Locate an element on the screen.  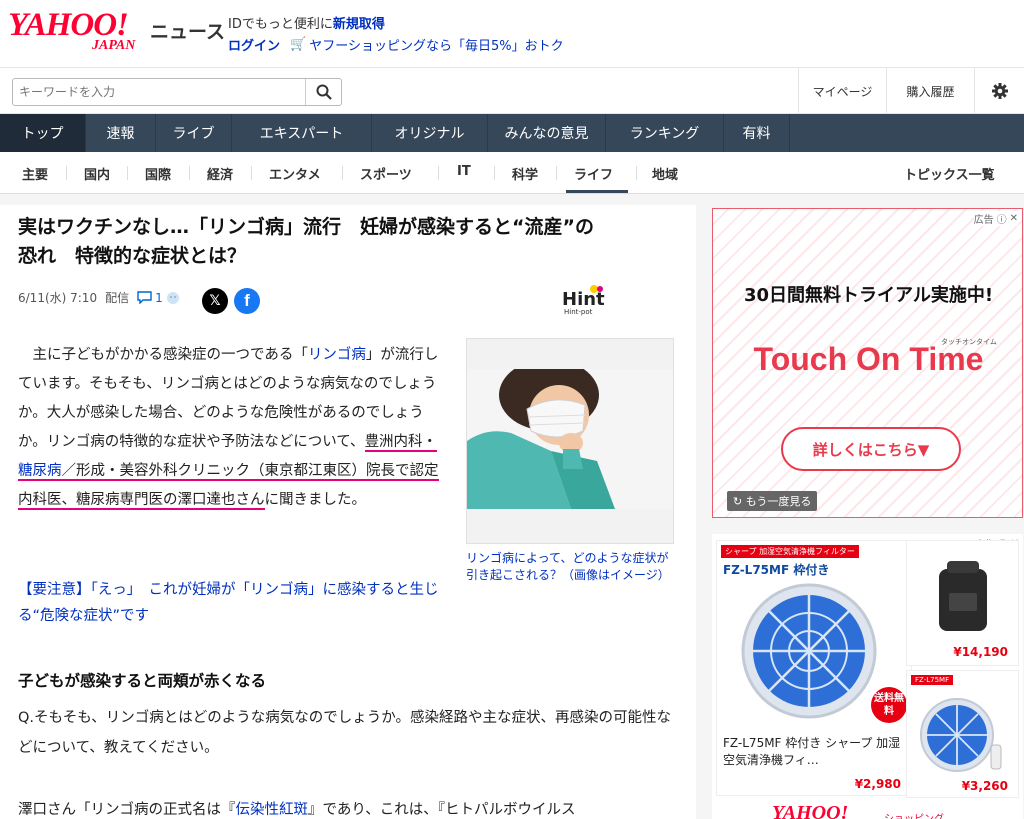
active-category-indicator is located at coordinates (597, 191).